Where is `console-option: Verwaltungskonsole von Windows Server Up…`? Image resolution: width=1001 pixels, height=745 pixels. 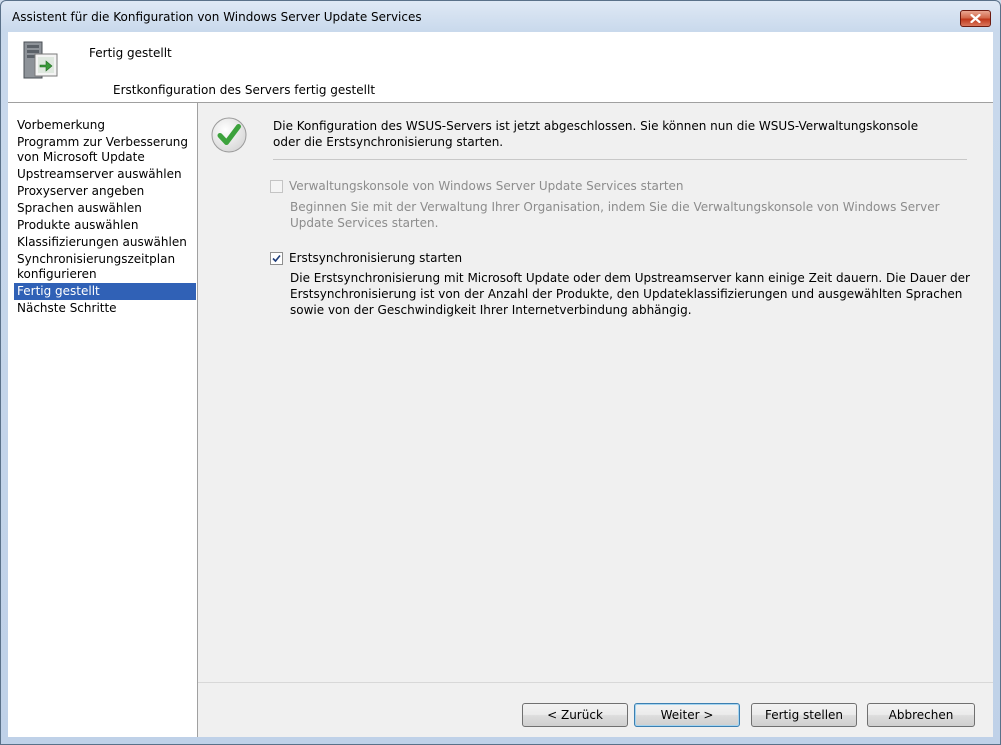 console-option: Verwaltungskonsole von Windows Server Up… is located at coordinates (477, 186).